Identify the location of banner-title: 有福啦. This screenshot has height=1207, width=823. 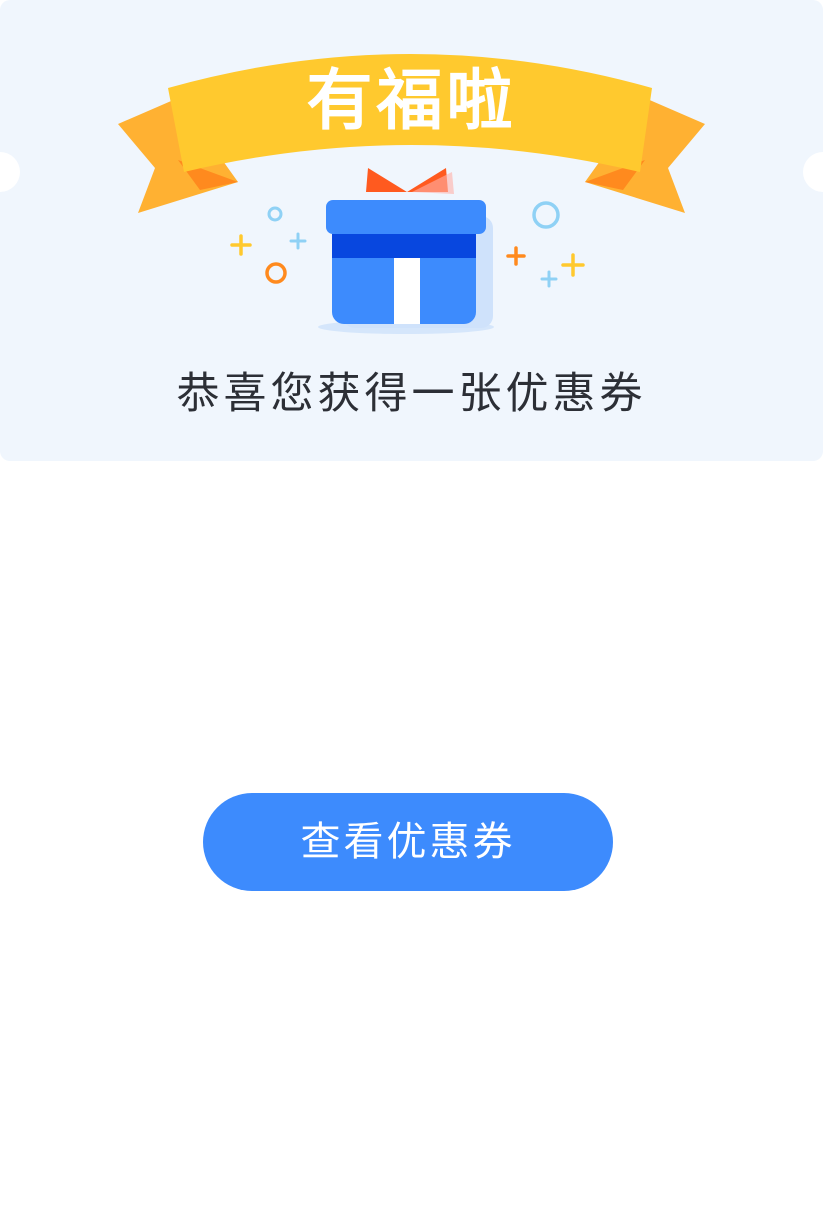
(411, 100).